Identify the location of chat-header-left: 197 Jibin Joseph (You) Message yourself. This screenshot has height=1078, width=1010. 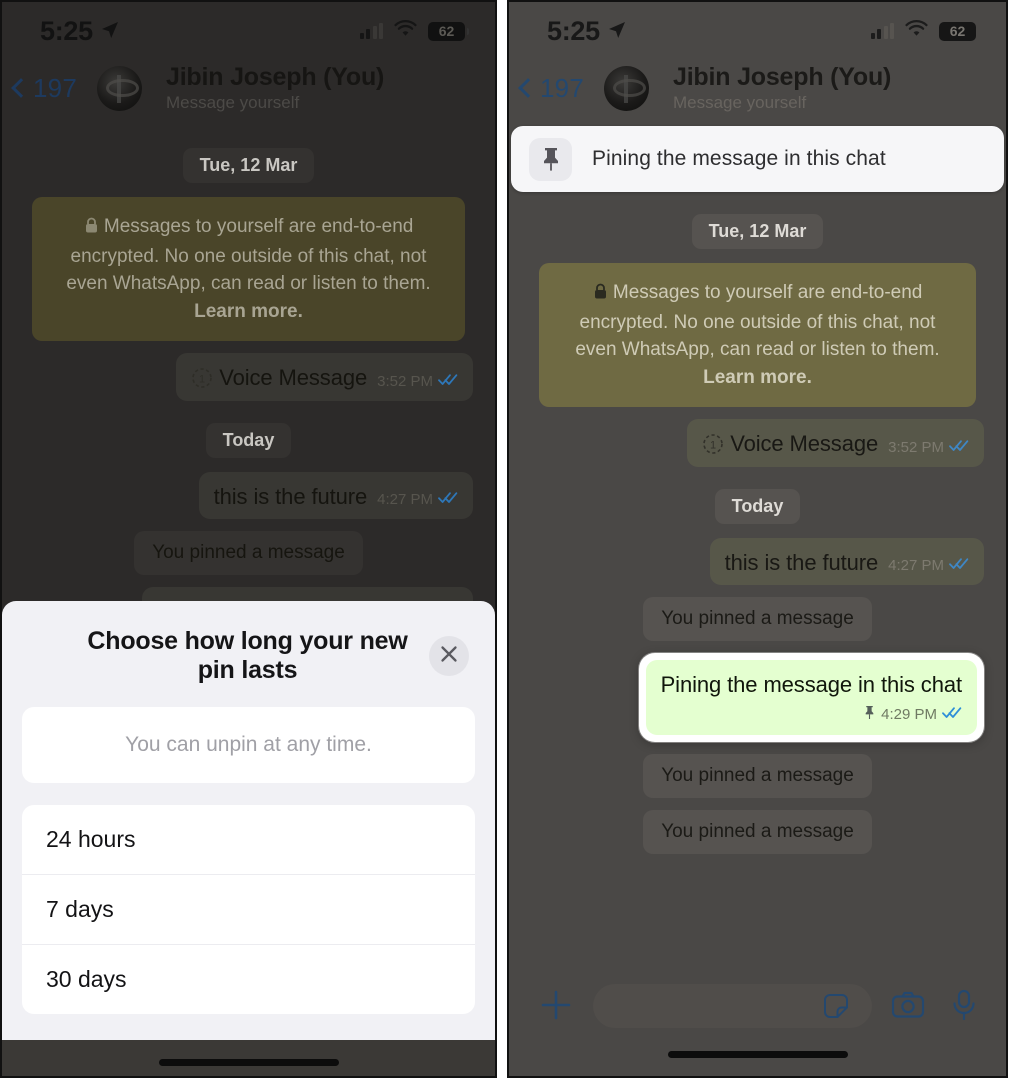
(248, 93).